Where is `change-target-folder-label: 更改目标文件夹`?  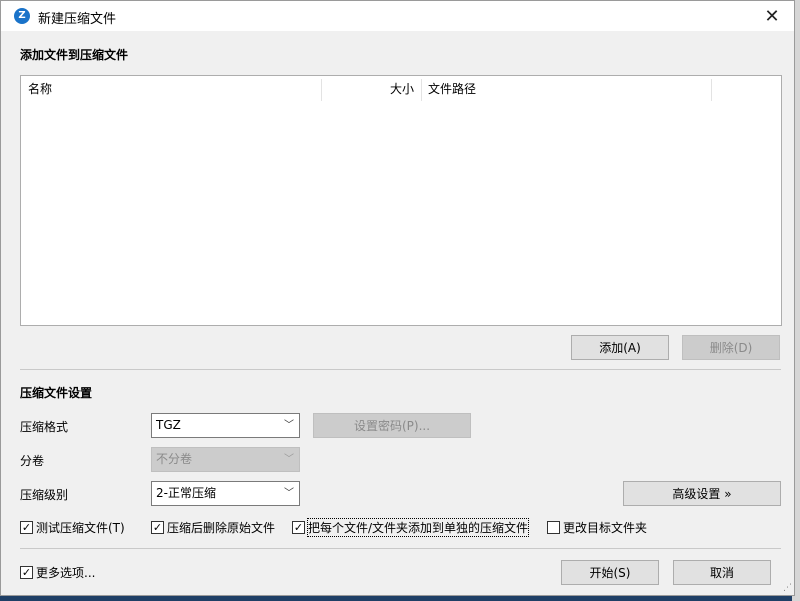 change-target-folder-label: 更改目标文件夹 is located at coordinates (605, 527).